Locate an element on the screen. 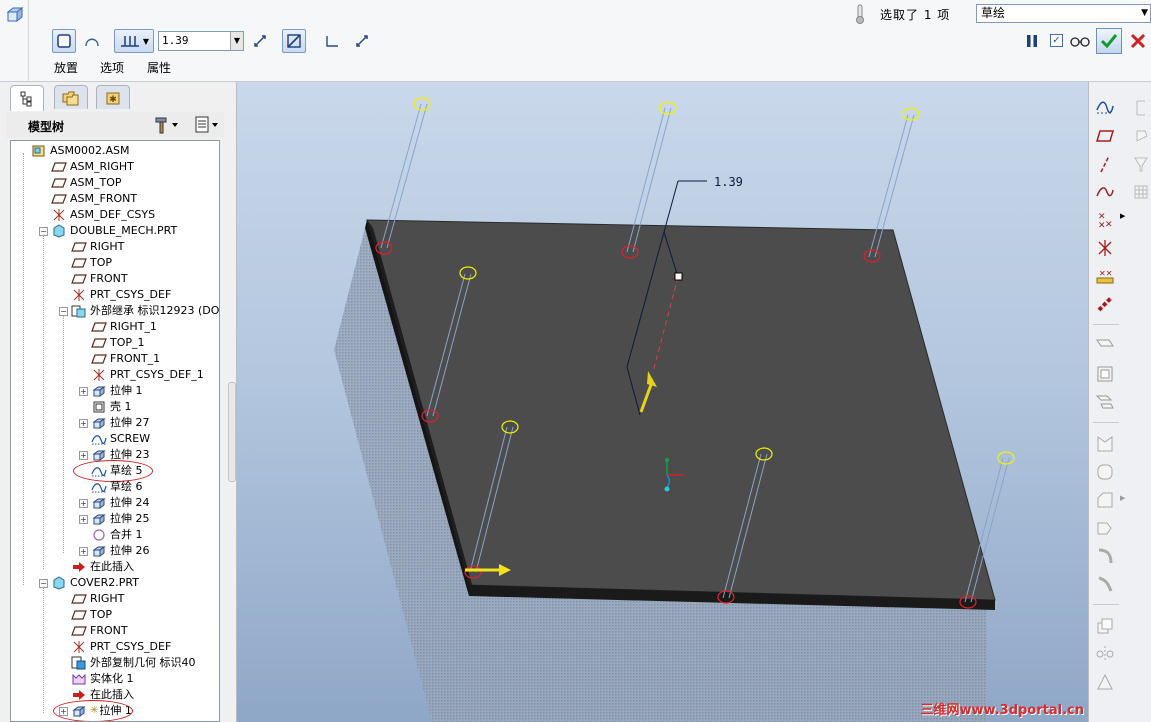 The image size is (1151, 722). grid-column2-button is located at coordinates (1139, 192).